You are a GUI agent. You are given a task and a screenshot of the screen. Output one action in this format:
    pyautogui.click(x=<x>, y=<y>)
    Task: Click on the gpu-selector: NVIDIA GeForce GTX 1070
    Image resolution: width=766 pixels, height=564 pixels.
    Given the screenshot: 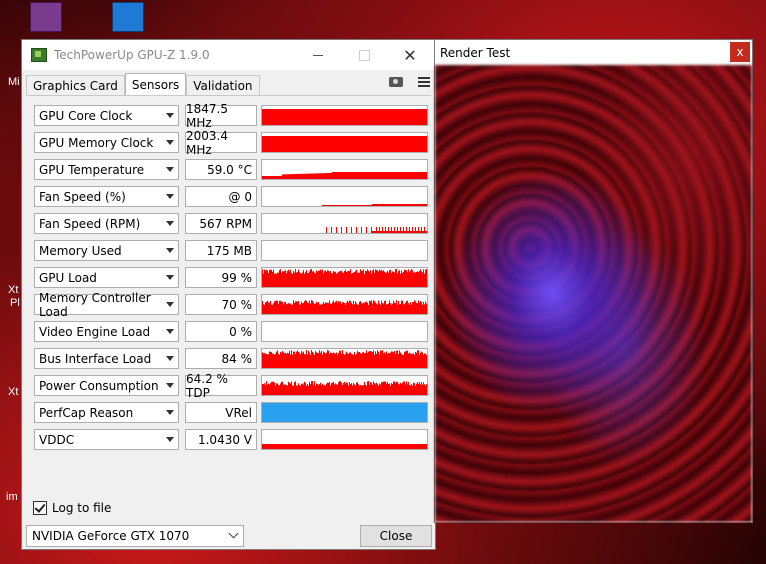 What is the action you would take?
    pyautogui.click(x=135, y=536)
    